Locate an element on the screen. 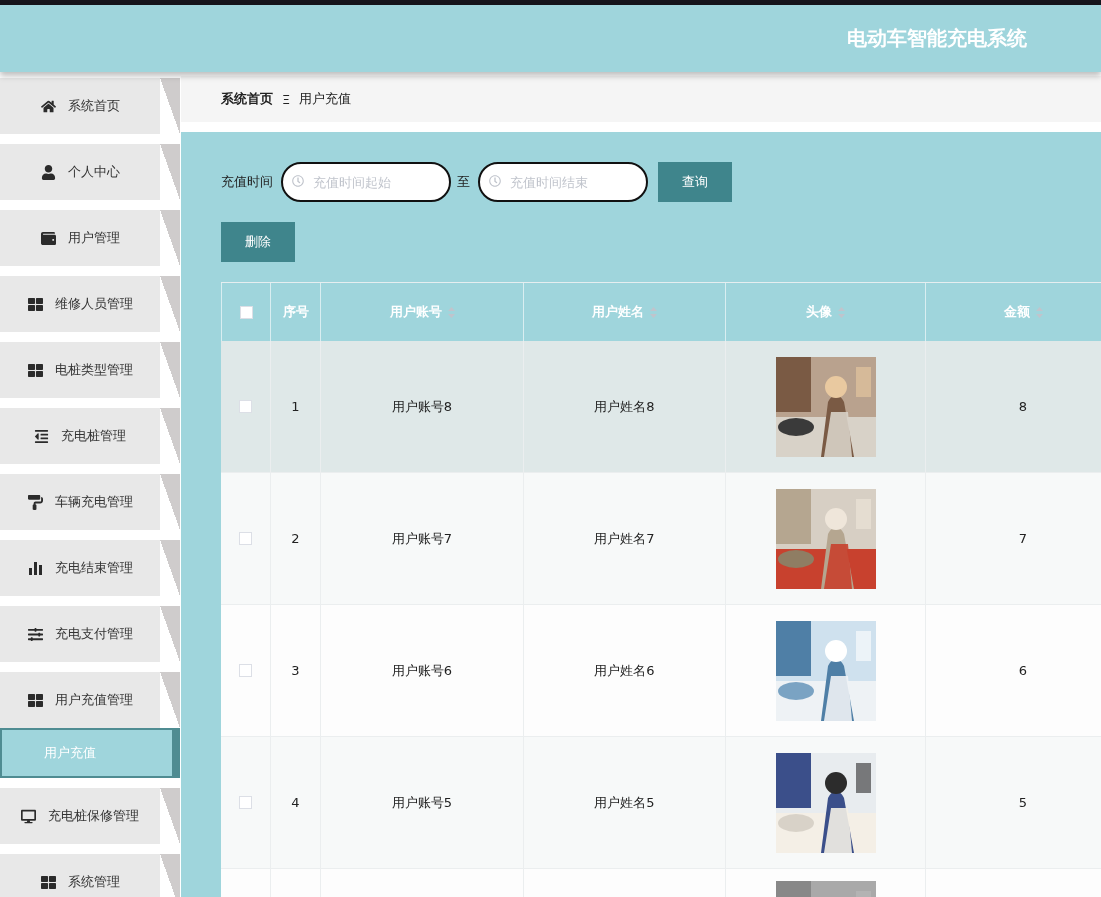  app-title: 电动车智能充电系统 is located at coordinates (937, 38).